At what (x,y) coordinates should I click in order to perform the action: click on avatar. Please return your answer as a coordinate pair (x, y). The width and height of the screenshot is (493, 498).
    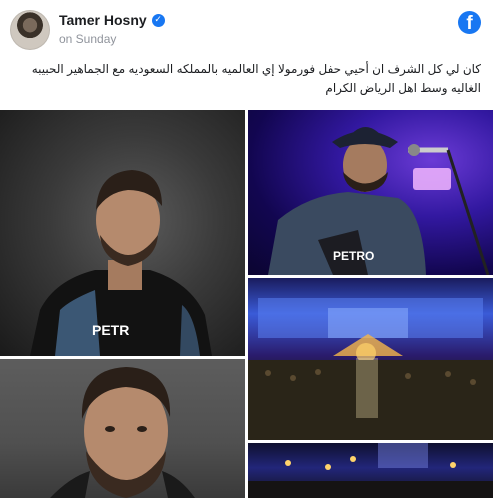
    Looking at the image, I should click on (30, 30).